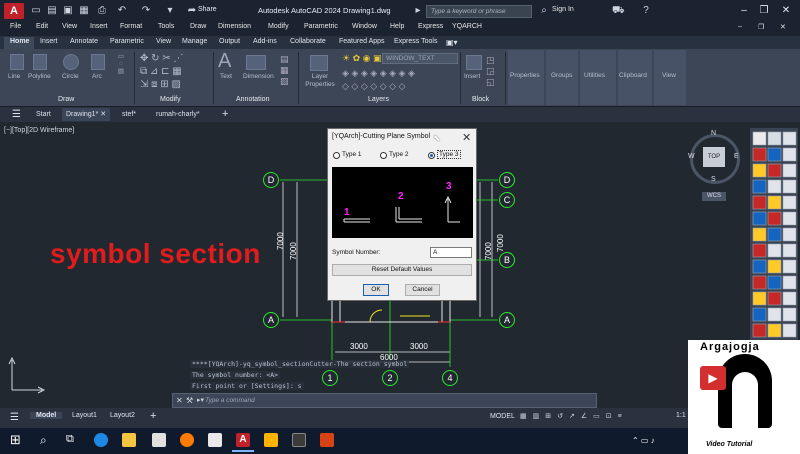 This screenshot has height=454, width=800. Describe the element at coordinates (234, 26) in the screenshot. I see `menu-dimension: Dimension` at that location.